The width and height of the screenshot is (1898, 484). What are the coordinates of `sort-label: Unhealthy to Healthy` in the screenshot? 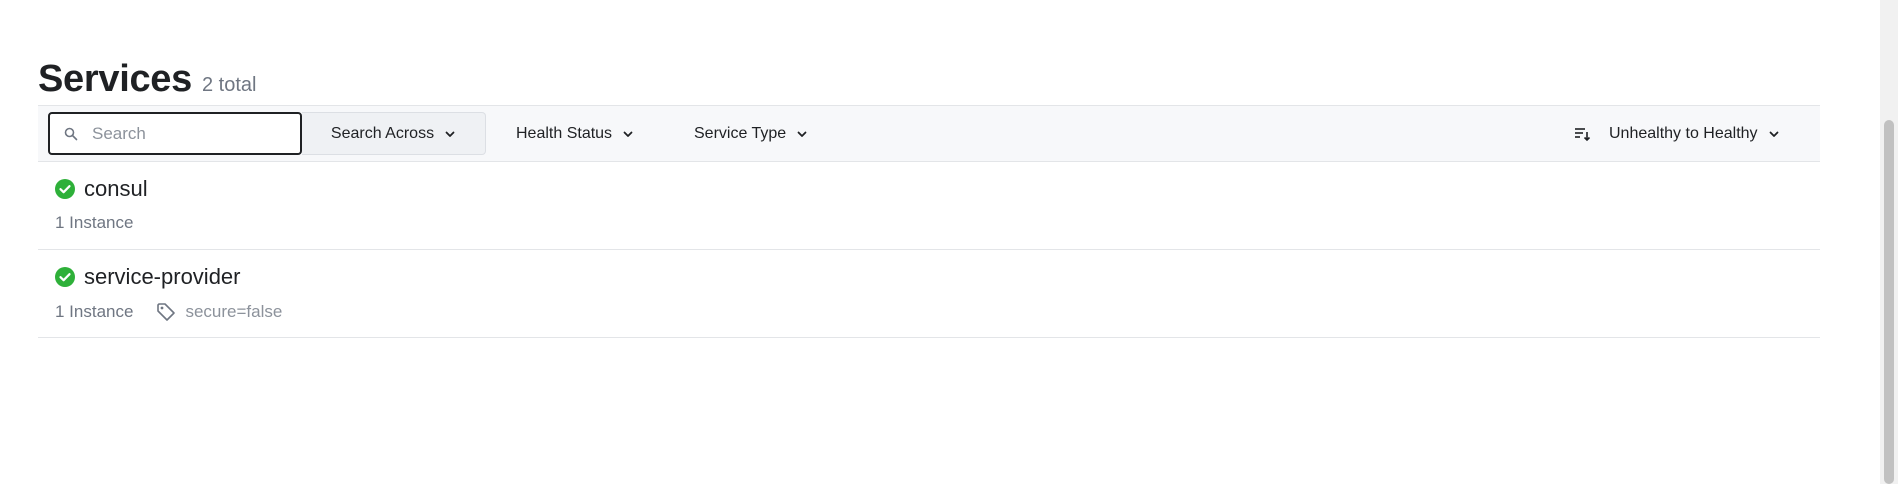 It's located at (1683, 133).